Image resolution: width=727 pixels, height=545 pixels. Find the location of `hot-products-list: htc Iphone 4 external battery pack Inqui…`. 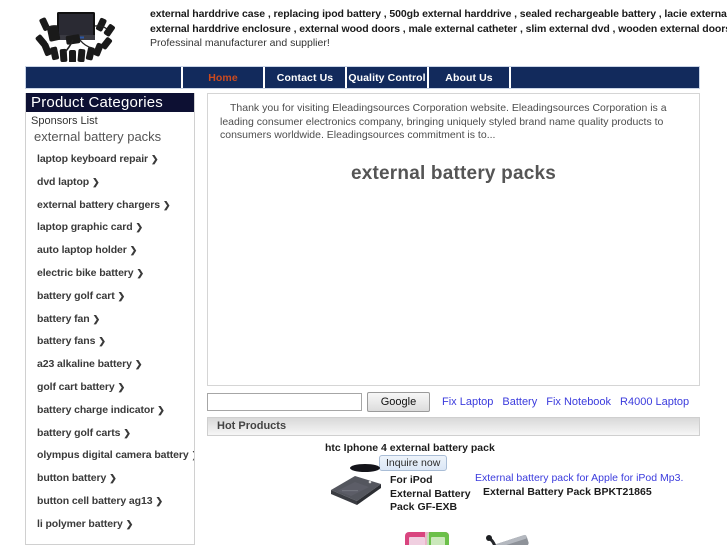

hot-products-list: htc Iphone 4 external battery pack Inqui… is located at coordinates (453, 490).